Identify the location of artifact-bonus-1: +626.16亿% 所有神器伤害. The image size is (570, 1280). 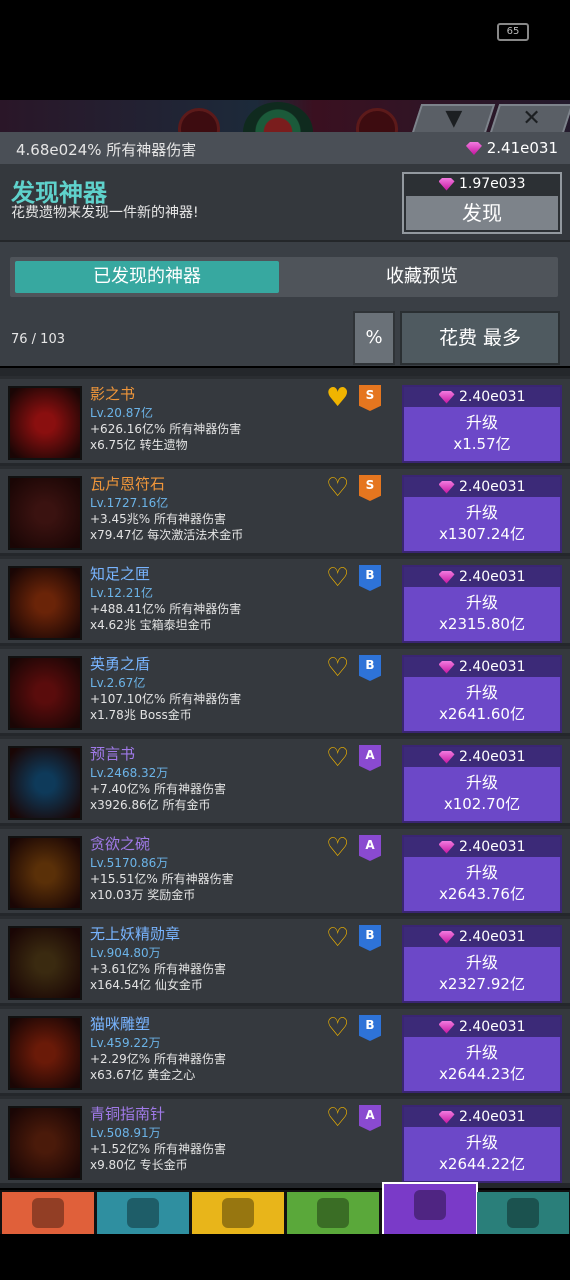
(166, 429).